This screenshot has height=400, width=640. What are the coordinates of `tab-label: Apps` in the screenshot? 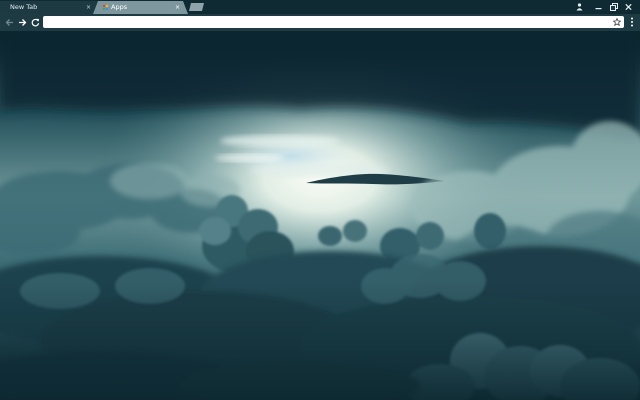 It's located at (119, 7).